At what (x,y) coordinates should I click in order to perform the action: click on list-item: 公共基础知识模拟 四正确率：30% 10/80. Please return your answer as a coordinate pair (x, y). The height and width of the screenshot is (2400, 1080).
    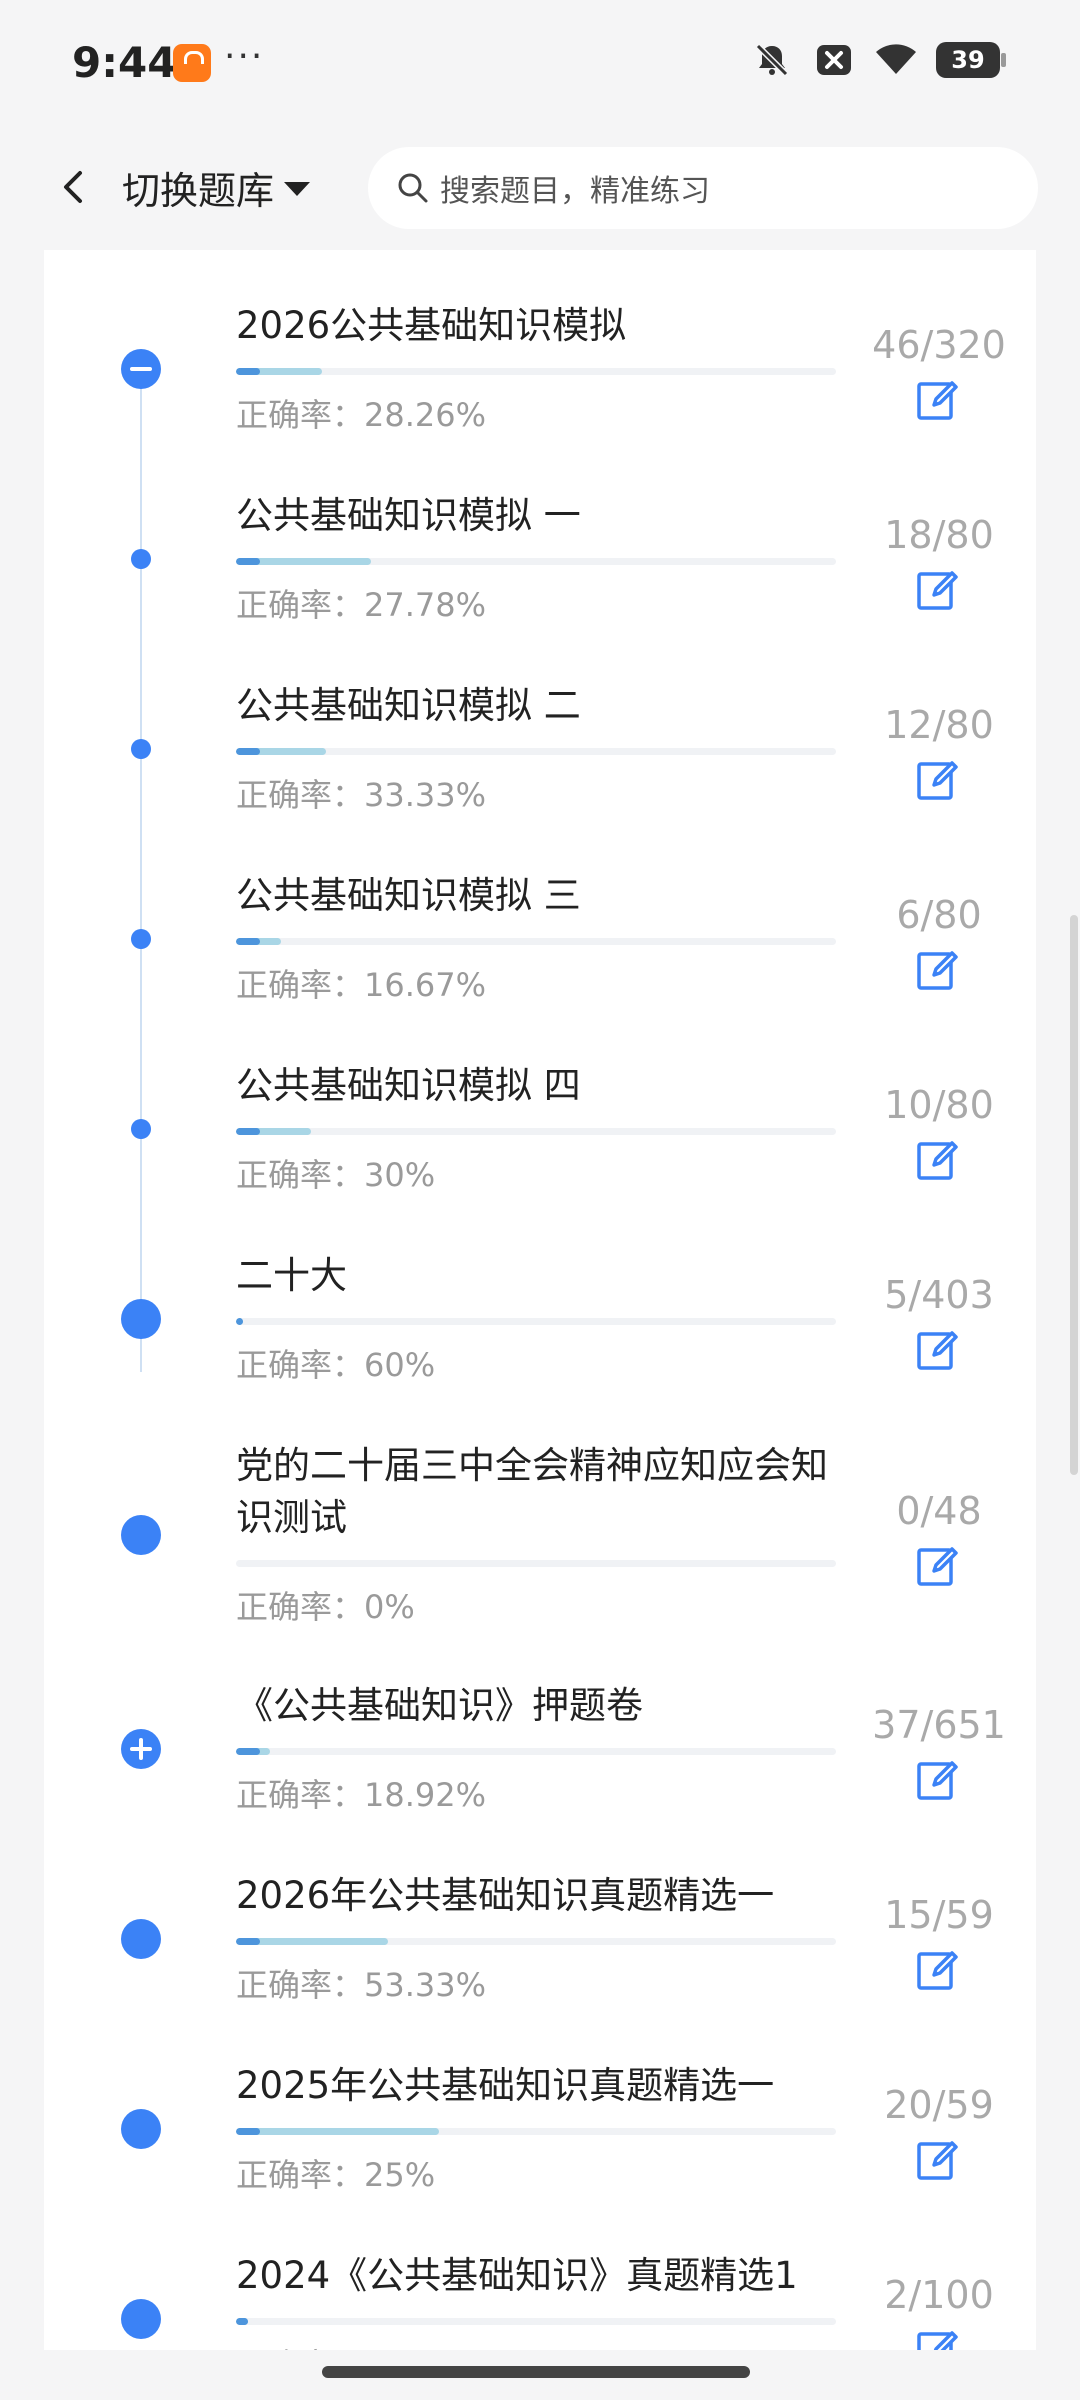
    Looking at the image, I should click on (540, 1145).